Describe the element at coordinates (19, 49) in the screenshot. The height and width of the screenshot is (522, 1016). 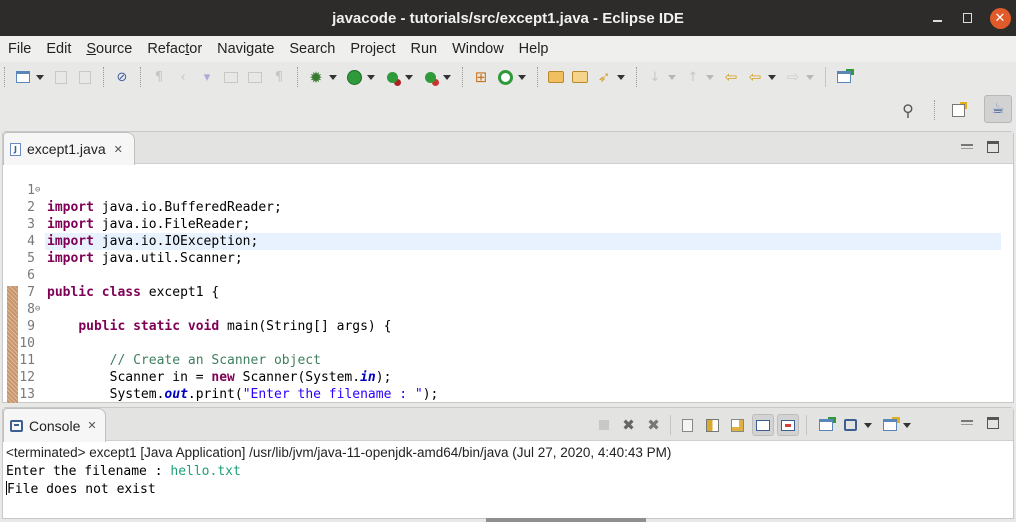
I see `menu-file: File` at that location.